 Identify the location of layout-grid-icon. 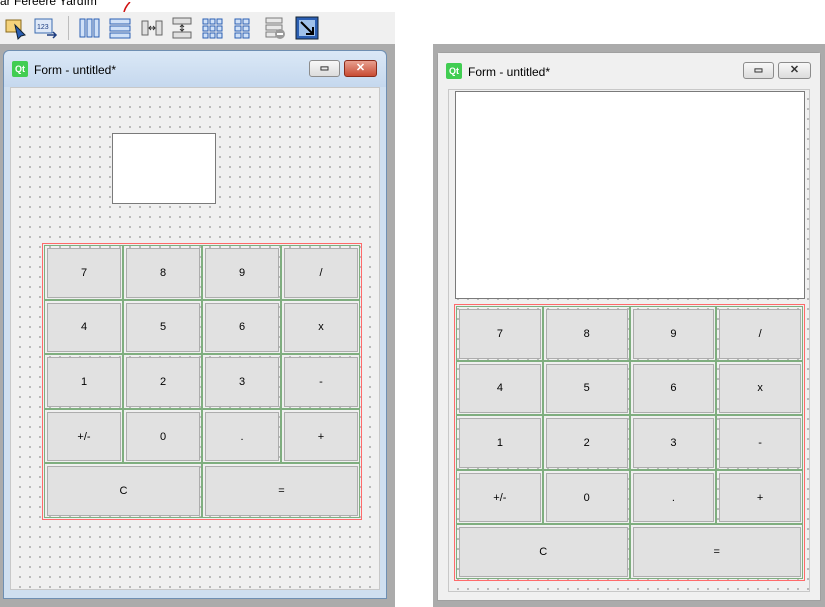
(213, 28).